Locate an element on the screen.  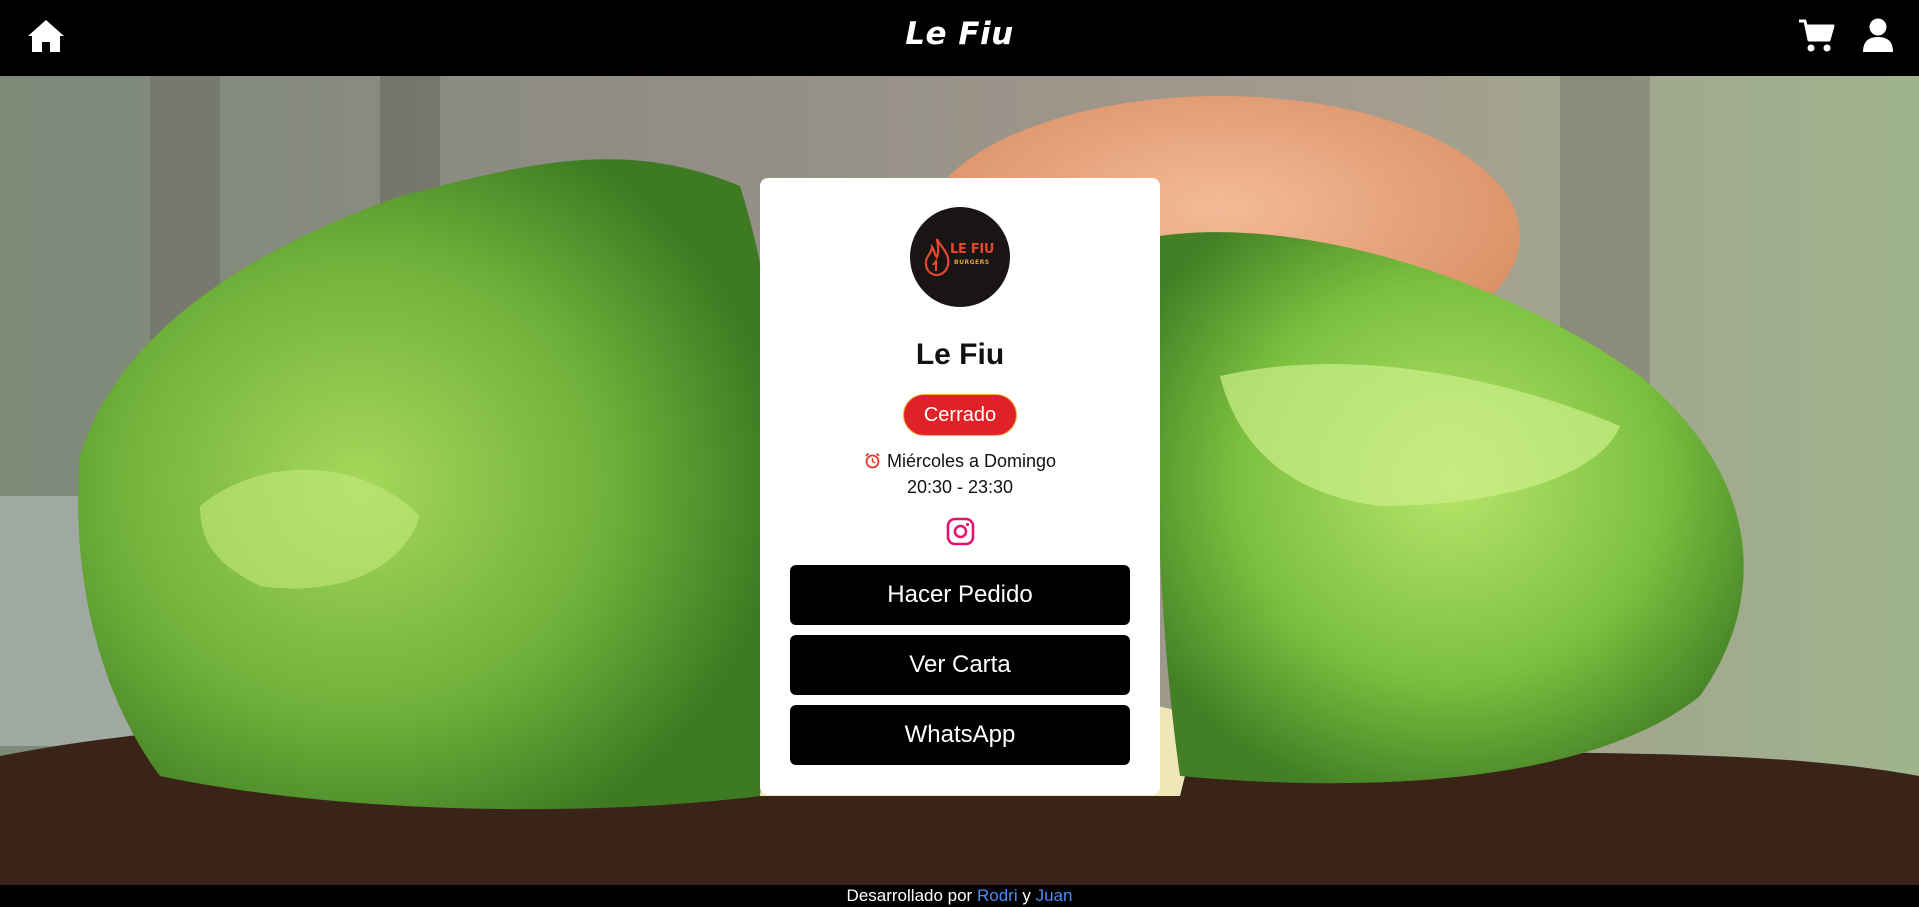
restaurant-name: Le Fiu is located at coordinates (960, 354).